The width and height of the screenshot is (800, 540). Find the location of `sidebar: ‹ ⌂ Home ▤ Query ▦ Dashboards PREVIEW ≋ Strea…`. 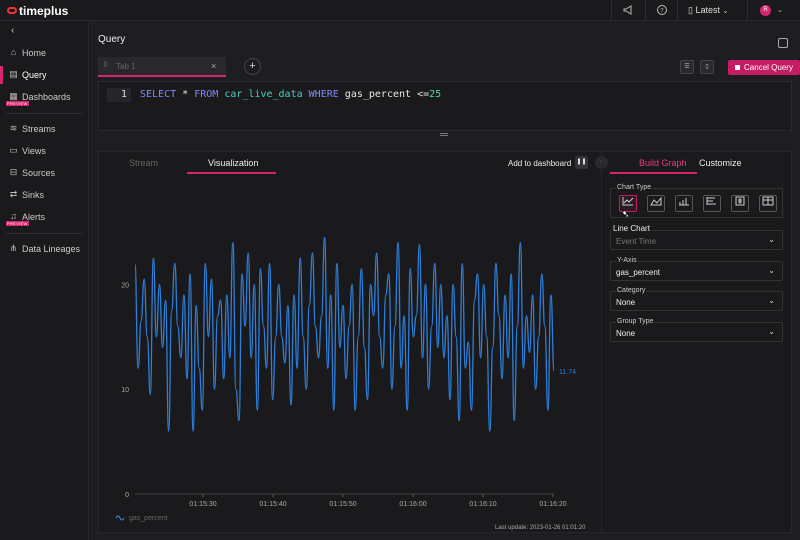

sidebar: ‹ ⌂ Home ▤ Query ▦ Dashboards PREVIEW ≋ Strea… is located at coordinates (44, 280).